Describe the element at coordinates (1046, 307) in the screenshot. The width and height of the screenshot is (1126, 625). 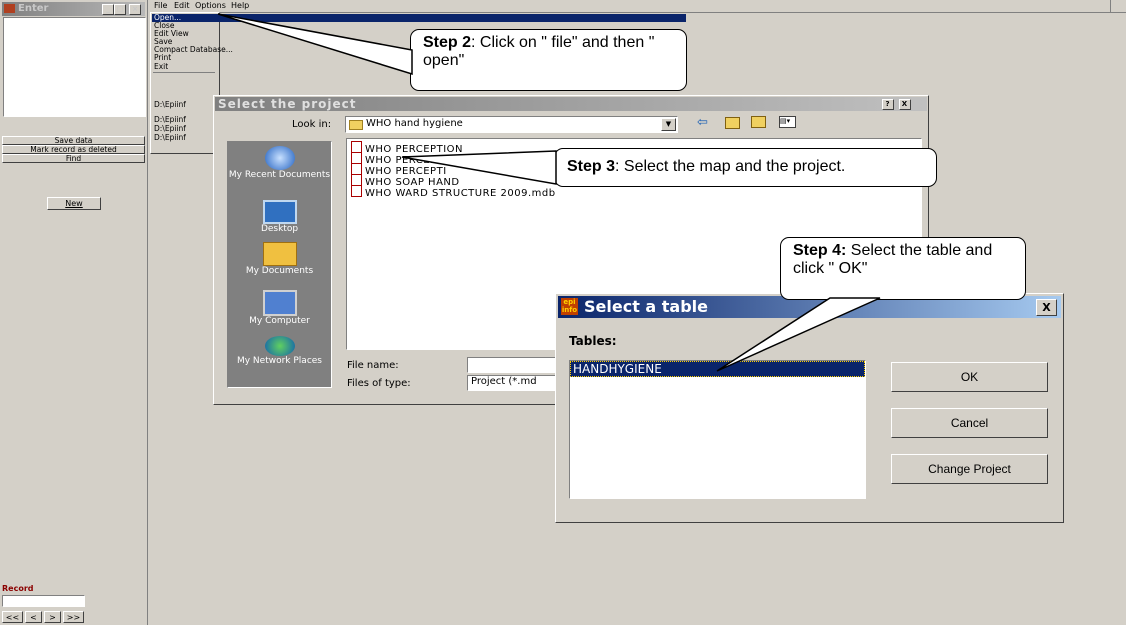
I see `table-dialog-close-icon: X` at that location.